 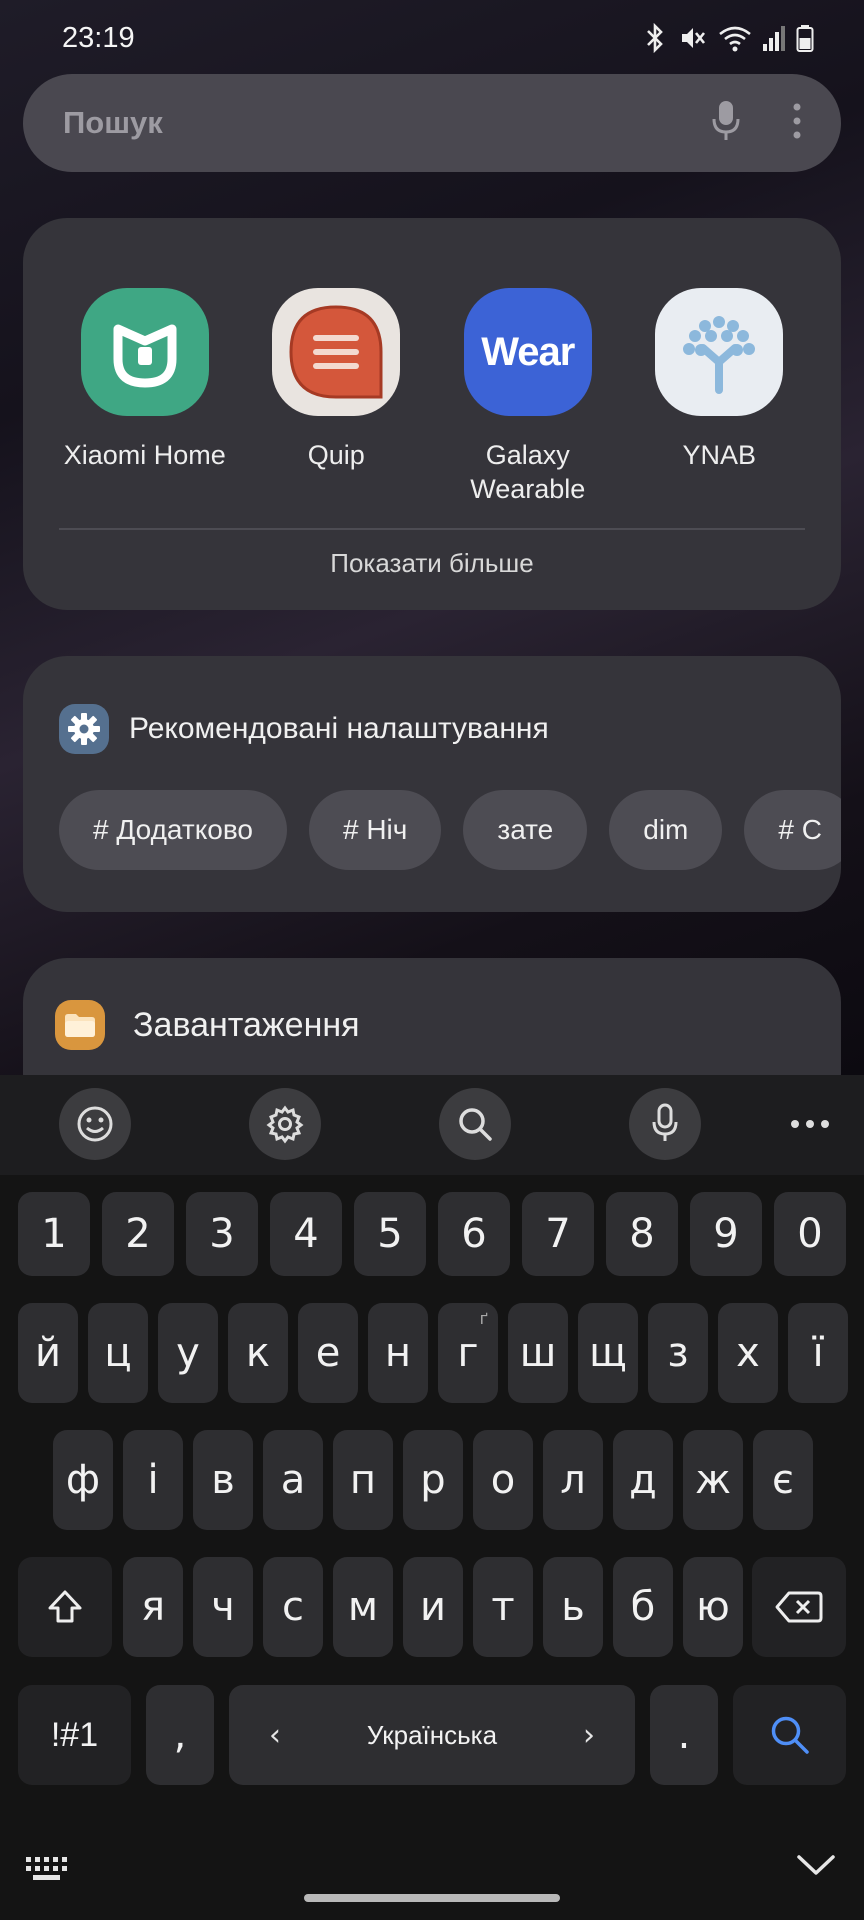 What do you see at coordinates (180, 1735) in the screenshot?
I see `comma-key: ,` at bounding box center [180, 1735].